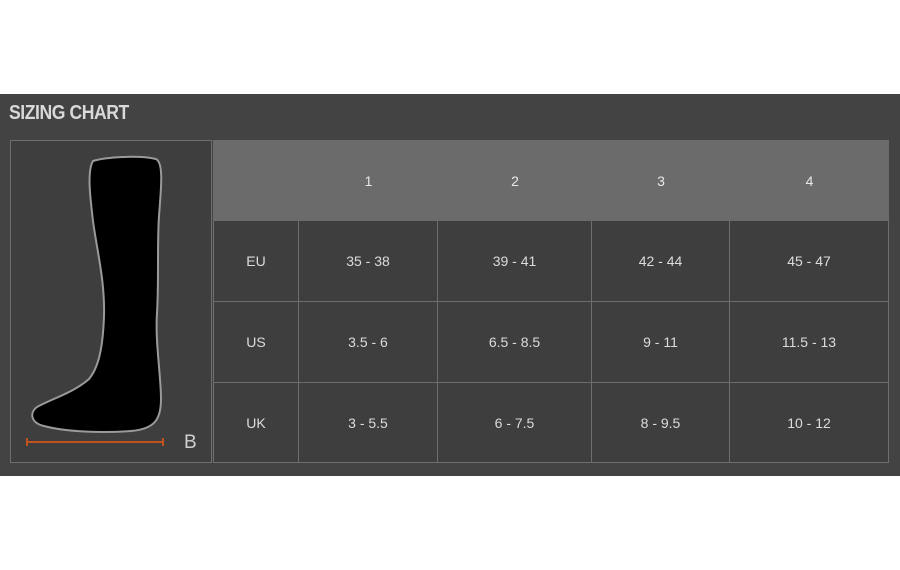 The height and width of the screenshot is (570, 900). What do you see at coordinates (661, 261) in the screenshot?
I see `size-cell: 42 - 44` at bounding box center [661, 261].